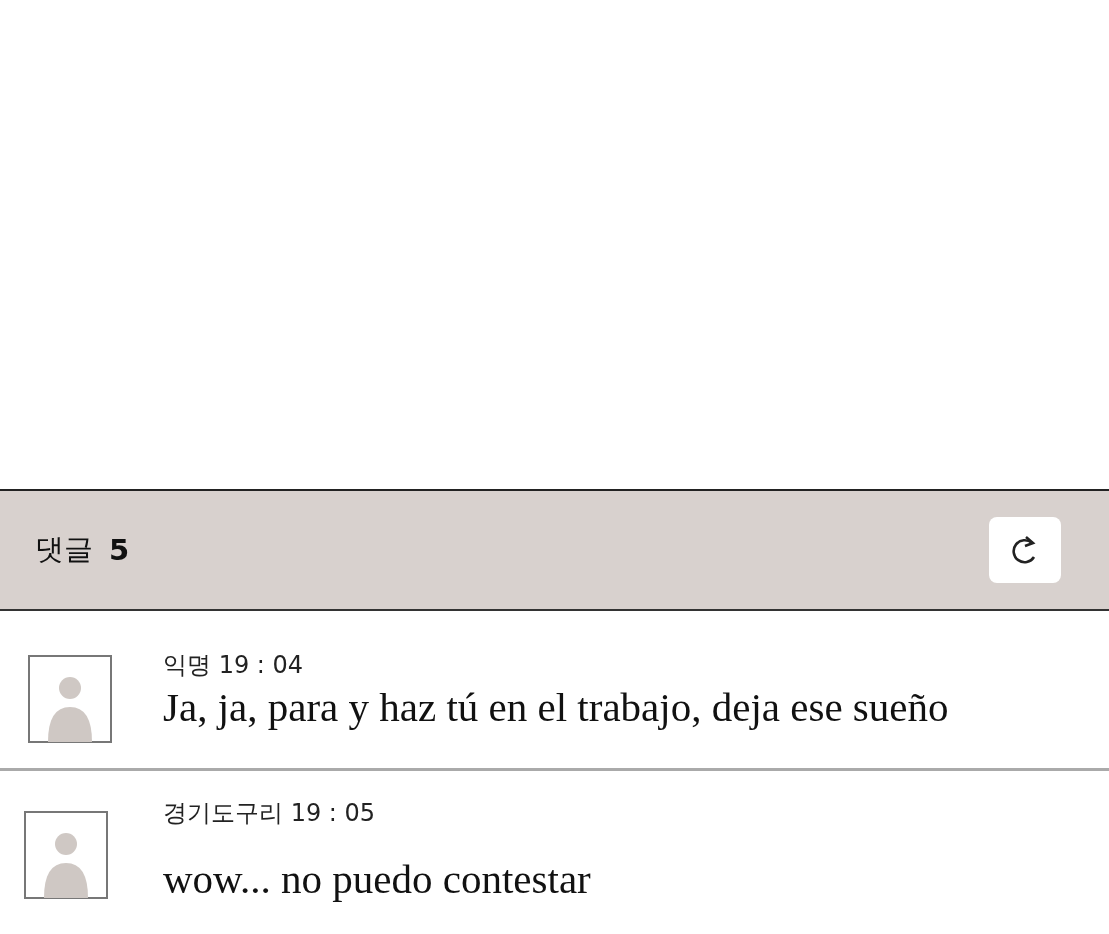 The width and height of the screenshot is (1109, 934). What do you see at coordinates (234, 665) in the screenshot?
I see `comment-author-time: 익명 19 : 04` at bounding box center [234, 665].